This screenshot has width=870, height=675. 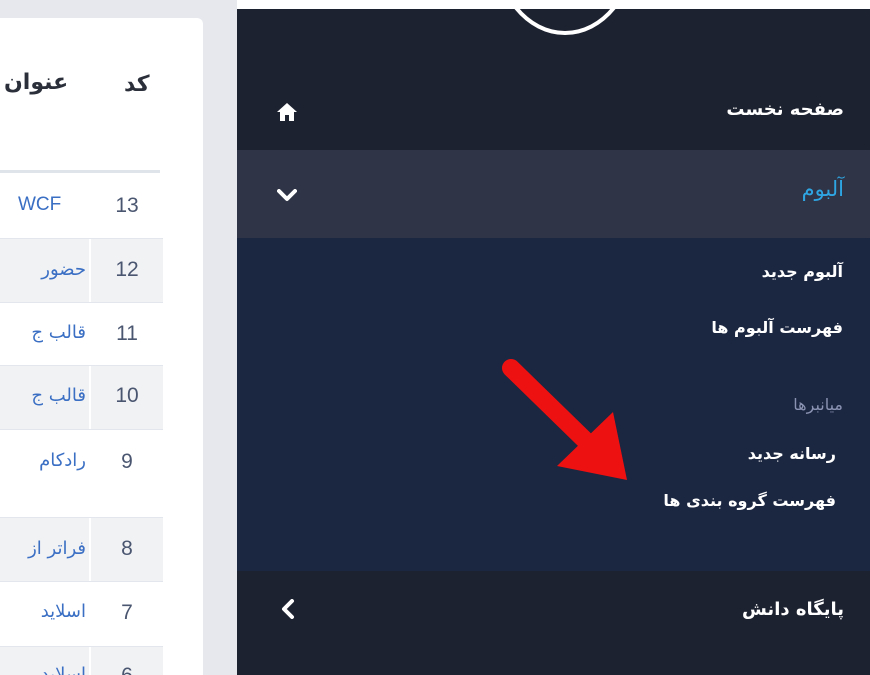 What do you see at coordinates (127, 461) in the screenshot?
I see `row-code: 9` at bounding box center [127, 461].